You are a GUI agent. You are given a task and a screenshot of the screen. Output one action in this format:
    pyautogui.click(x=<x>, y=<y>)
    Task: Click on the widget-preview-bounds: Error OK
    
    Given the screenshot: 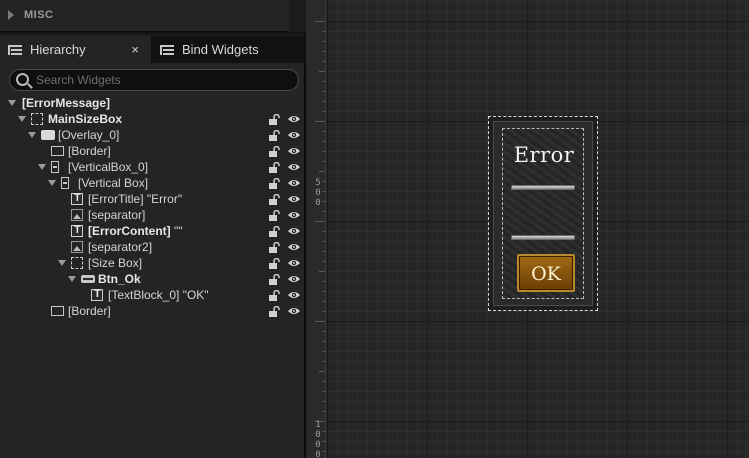 What is the action you would take?
    pyautogui.click(x=543, y=213)
    